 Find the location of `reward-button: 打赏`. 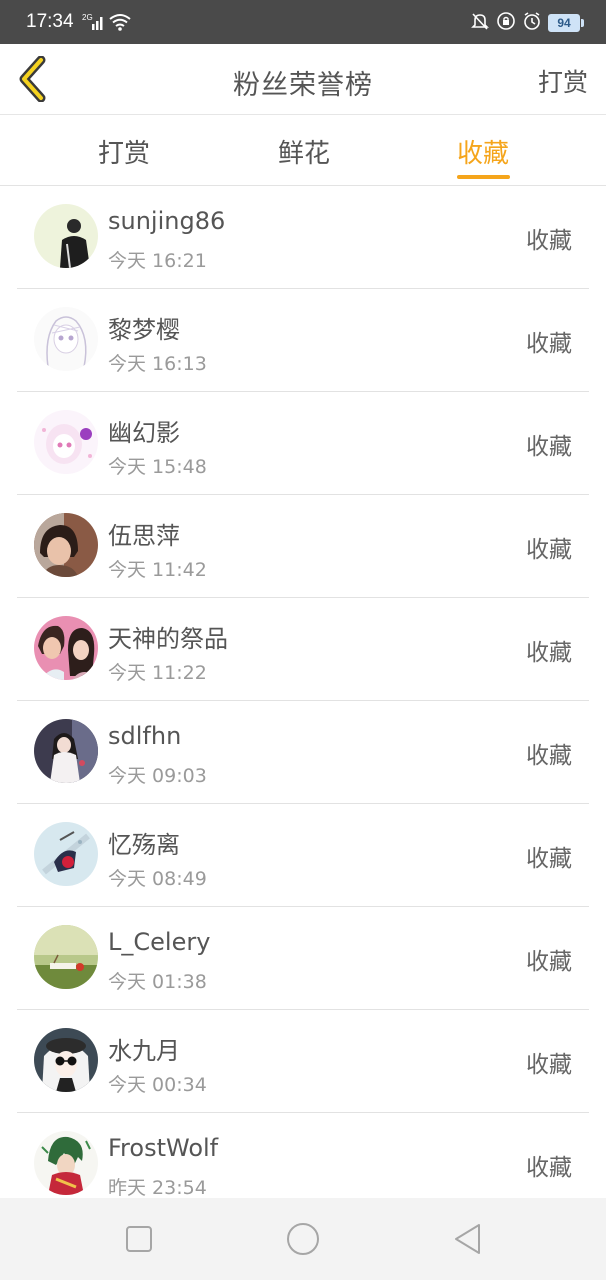

reward-button: 打赏 is located at coordinates (563, 81).